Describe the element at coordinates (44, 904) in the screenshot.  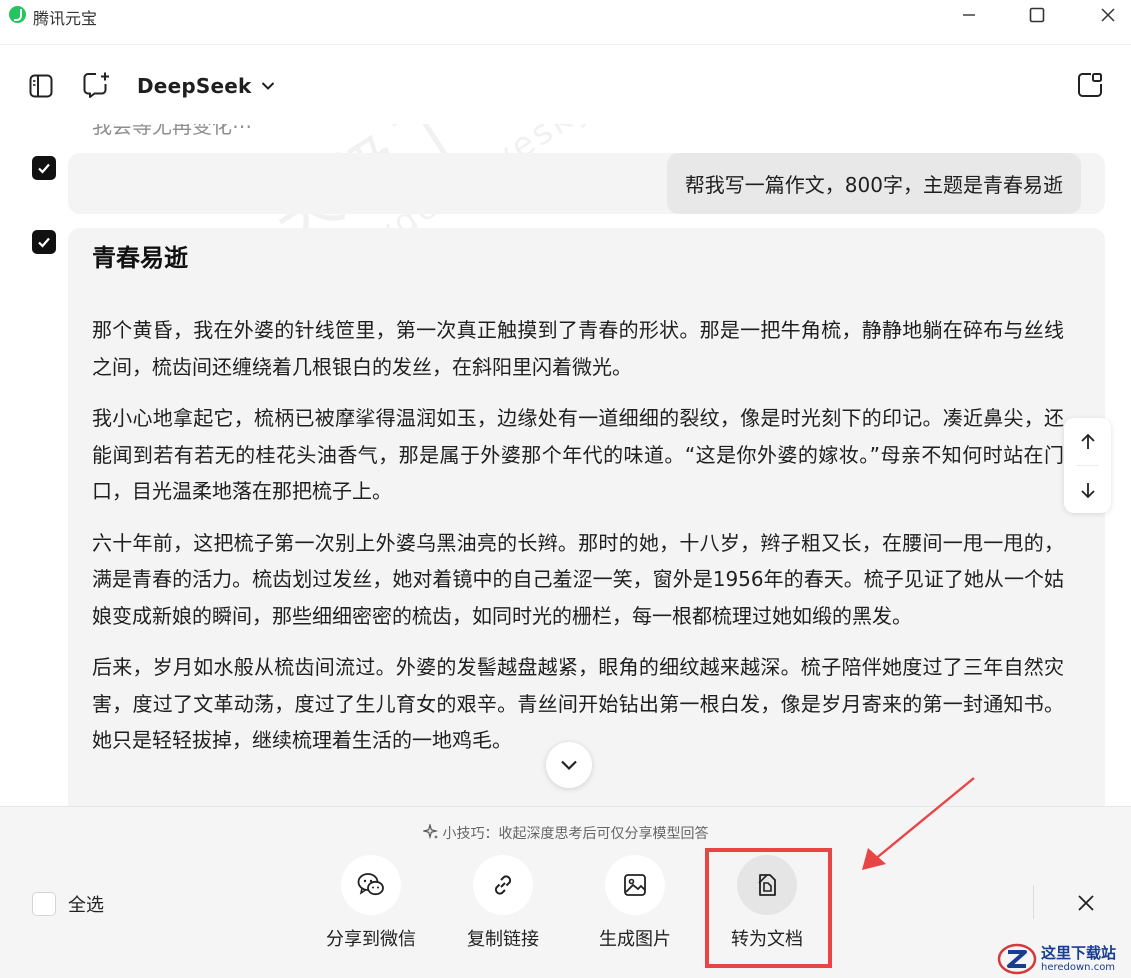
I see `select-all-checkbox` at that location.